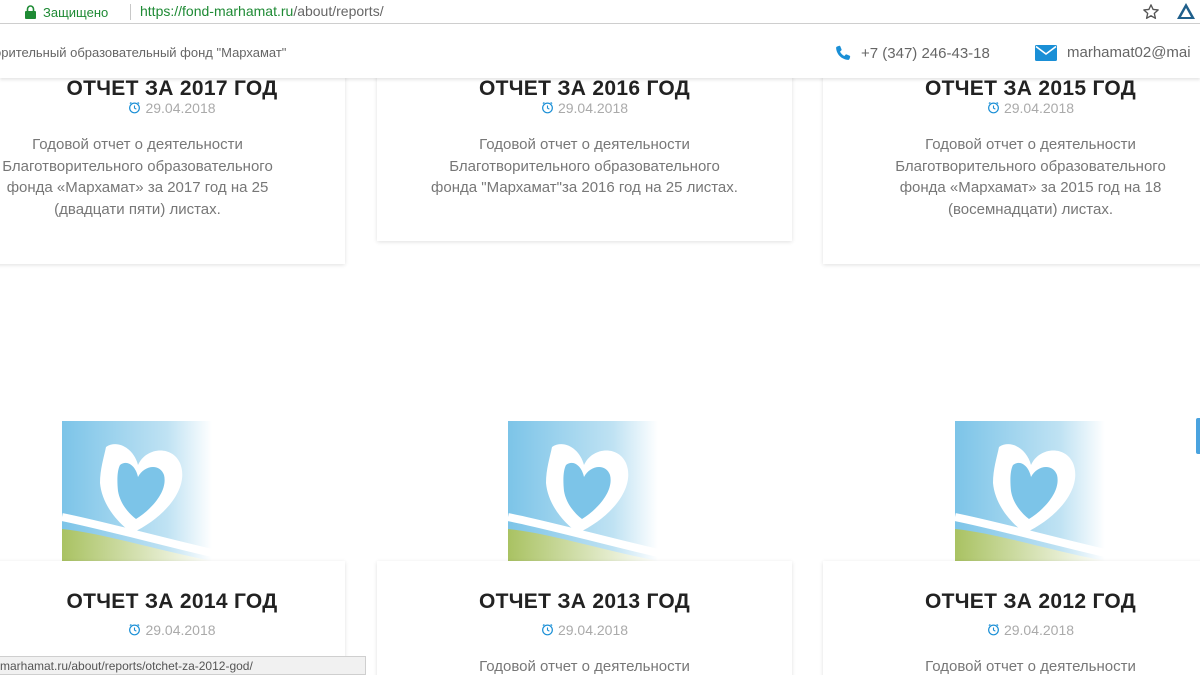  Describe the element at coordinates (925, 53) in the screenshot. I see `phone-number: +7 (347) 246-43-18` at that location.